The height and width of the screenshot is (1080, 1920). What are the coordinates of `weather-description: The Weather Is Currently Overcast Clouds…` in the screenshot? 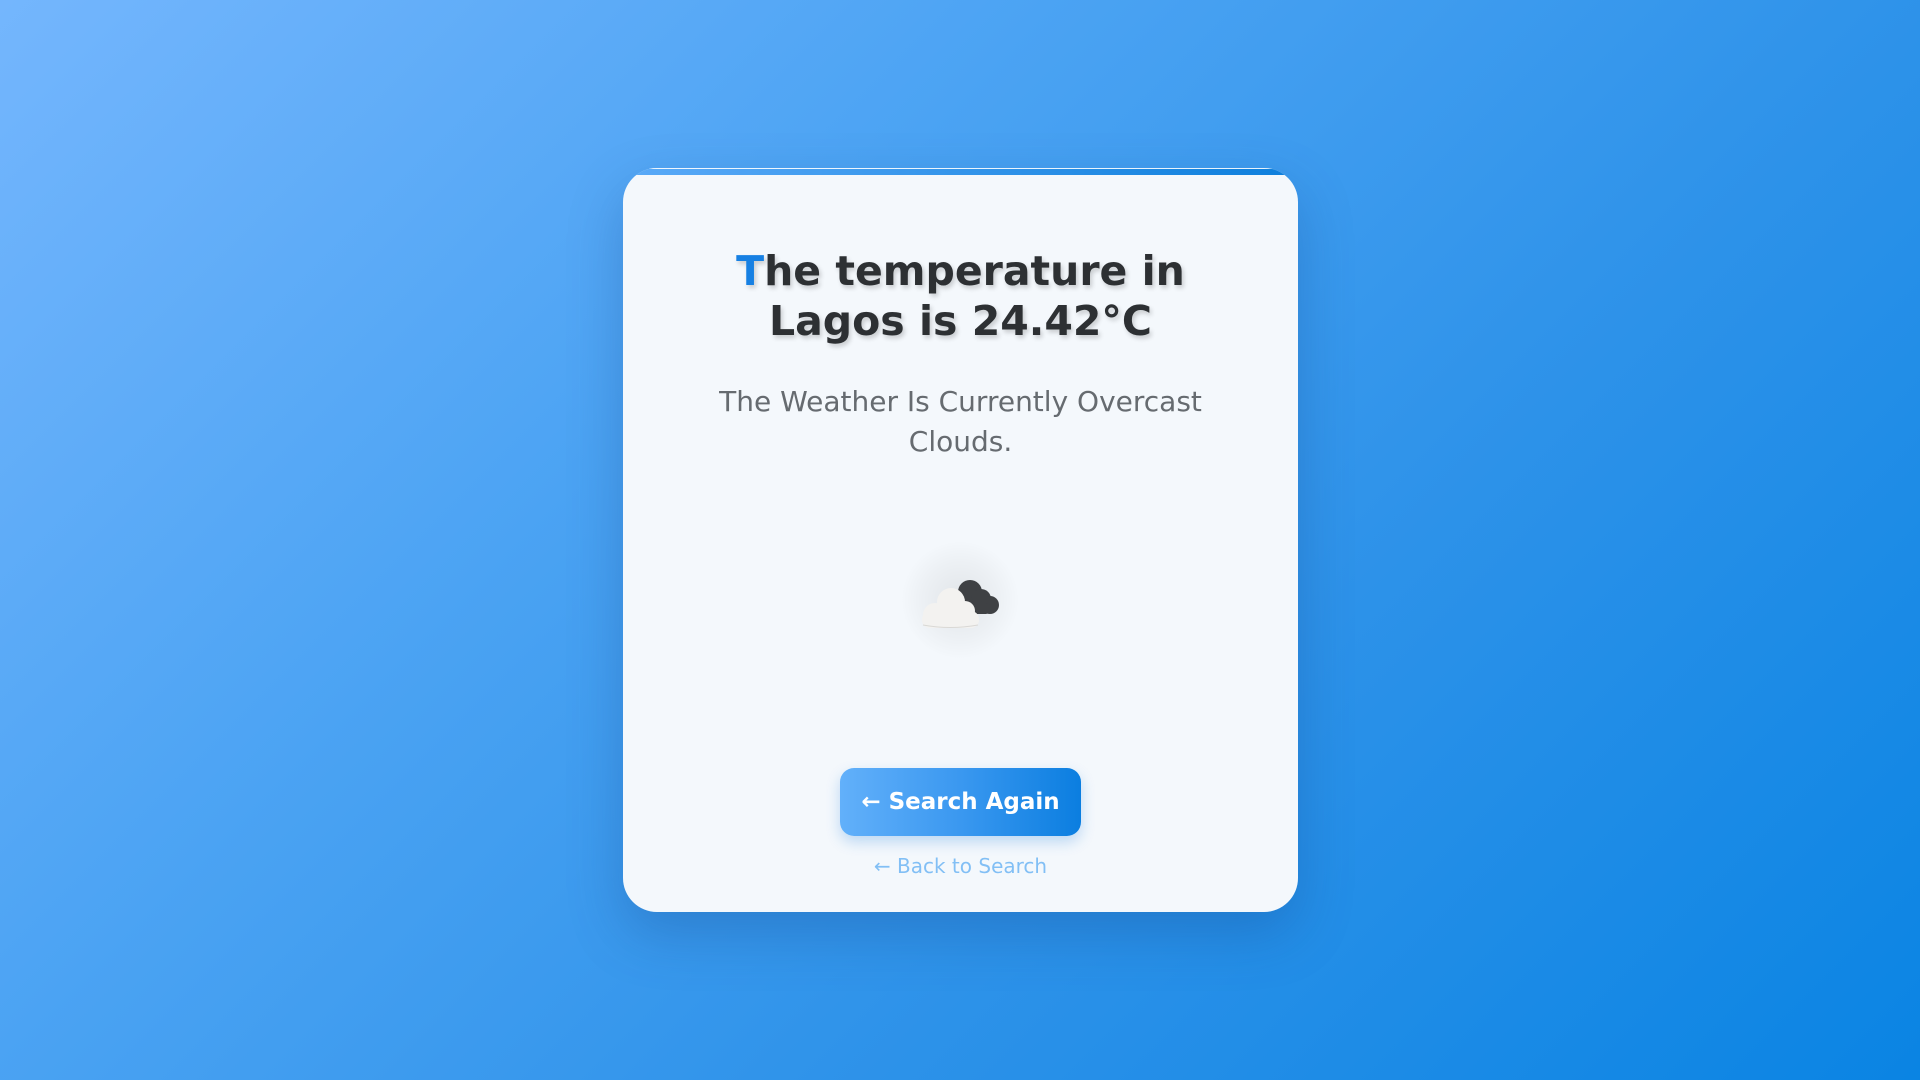 It's located at (960, 421).